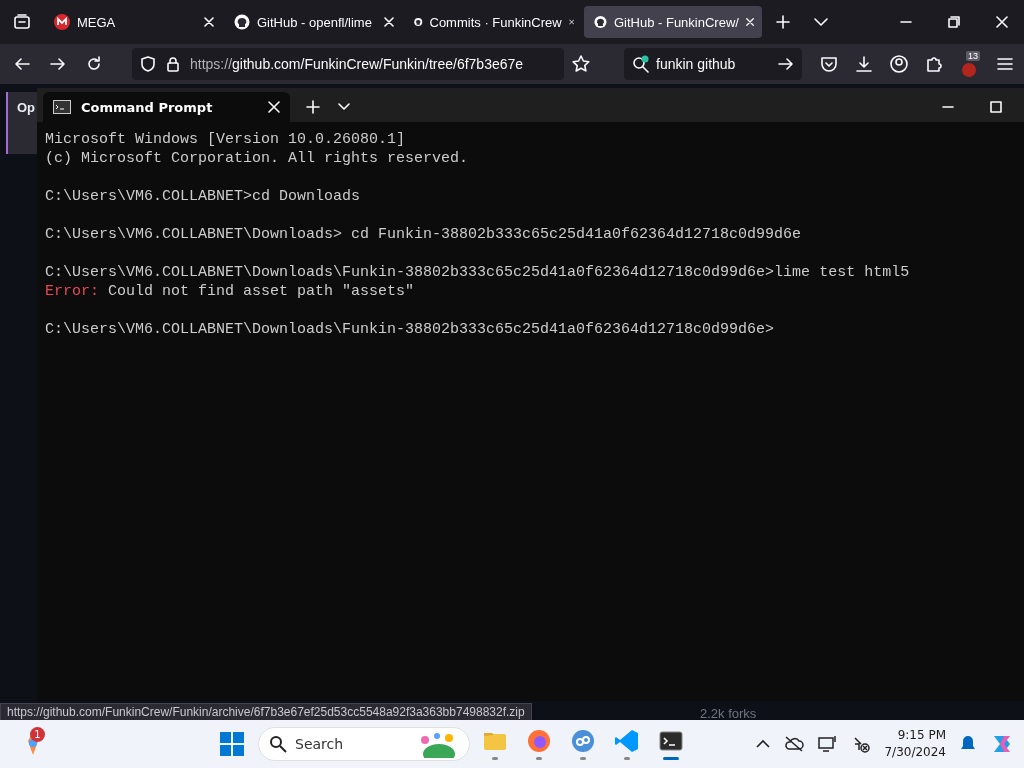 The image size is (1024, 768). What do you see at coordinates (357, 64) in the screenshot?
I see `url-text: https://github.com/FunkinCrew/Funkin/tree/6f7b3e67e` at bounding box center [357, 64].